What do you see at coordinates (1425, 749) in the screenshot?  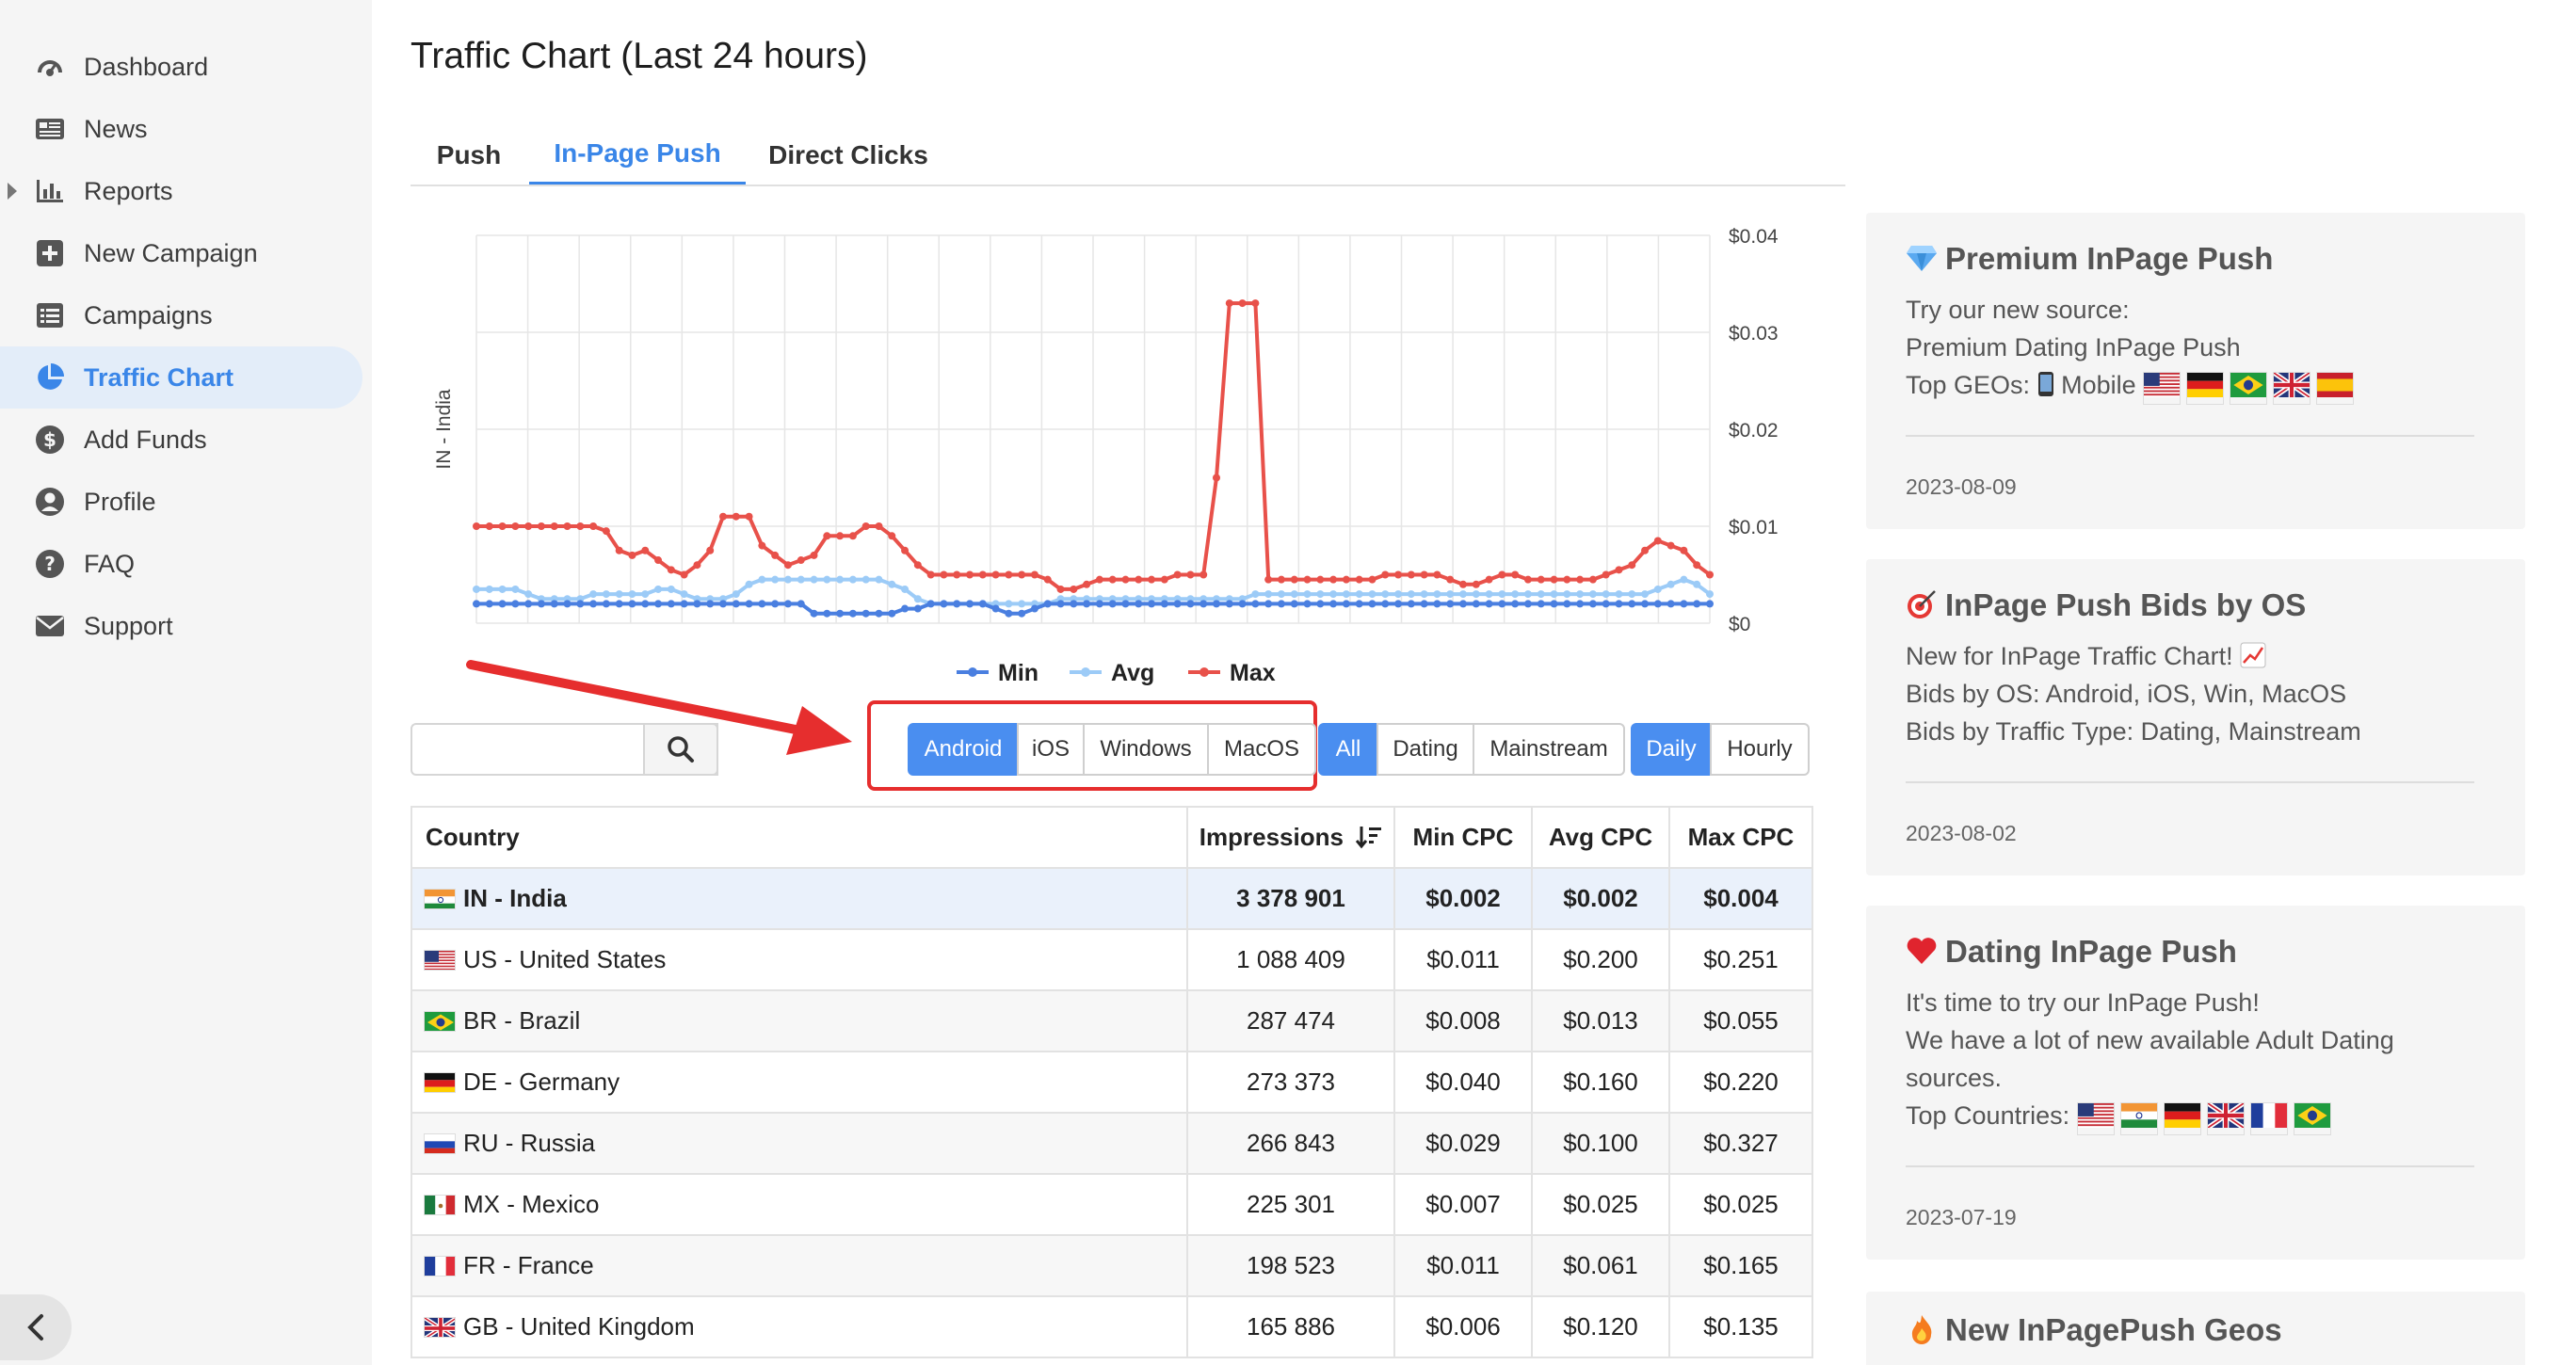 I see `type-dating-button: Dating` at bounding box center [1425, 749].